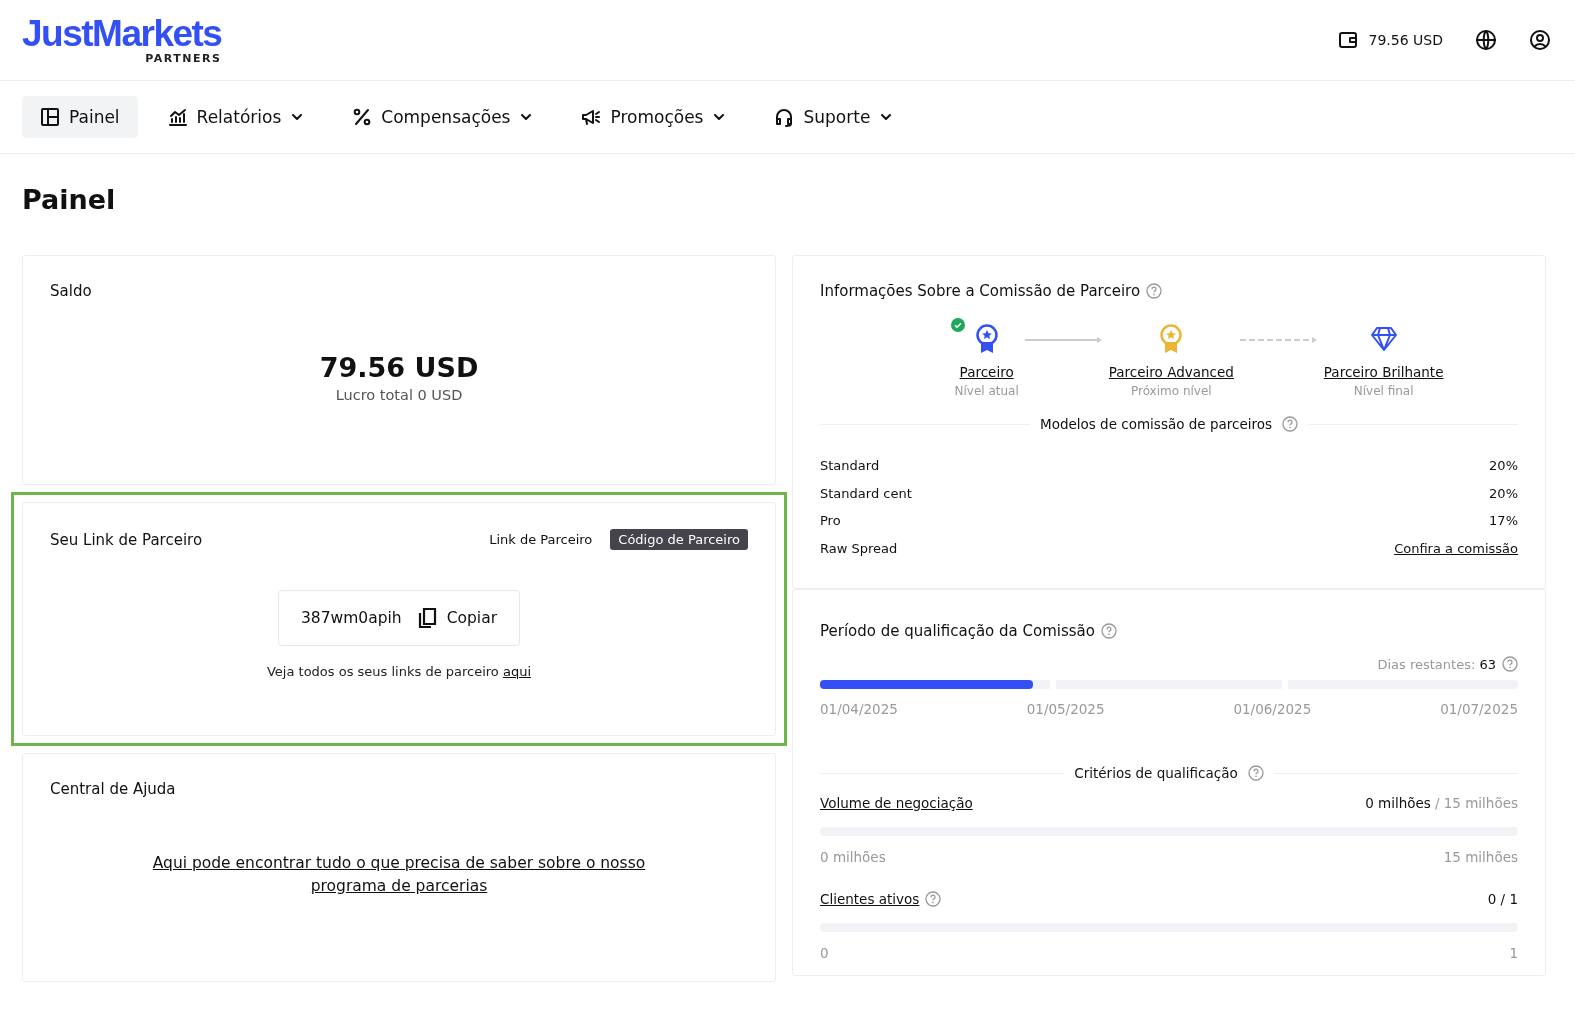  Describe the element at coordinates (1063, 340) in the screenshot. I see `arrow-icon` at that location.